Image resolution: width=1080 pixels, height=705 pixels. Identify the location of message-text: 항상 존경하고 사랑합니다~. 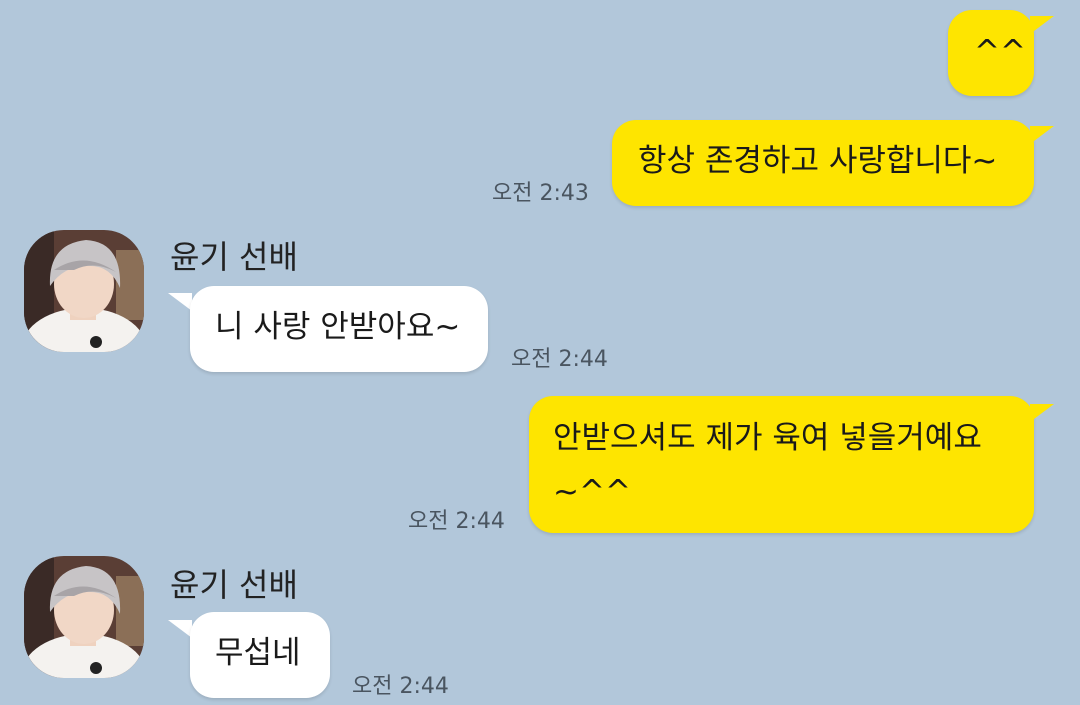
(818, 161).